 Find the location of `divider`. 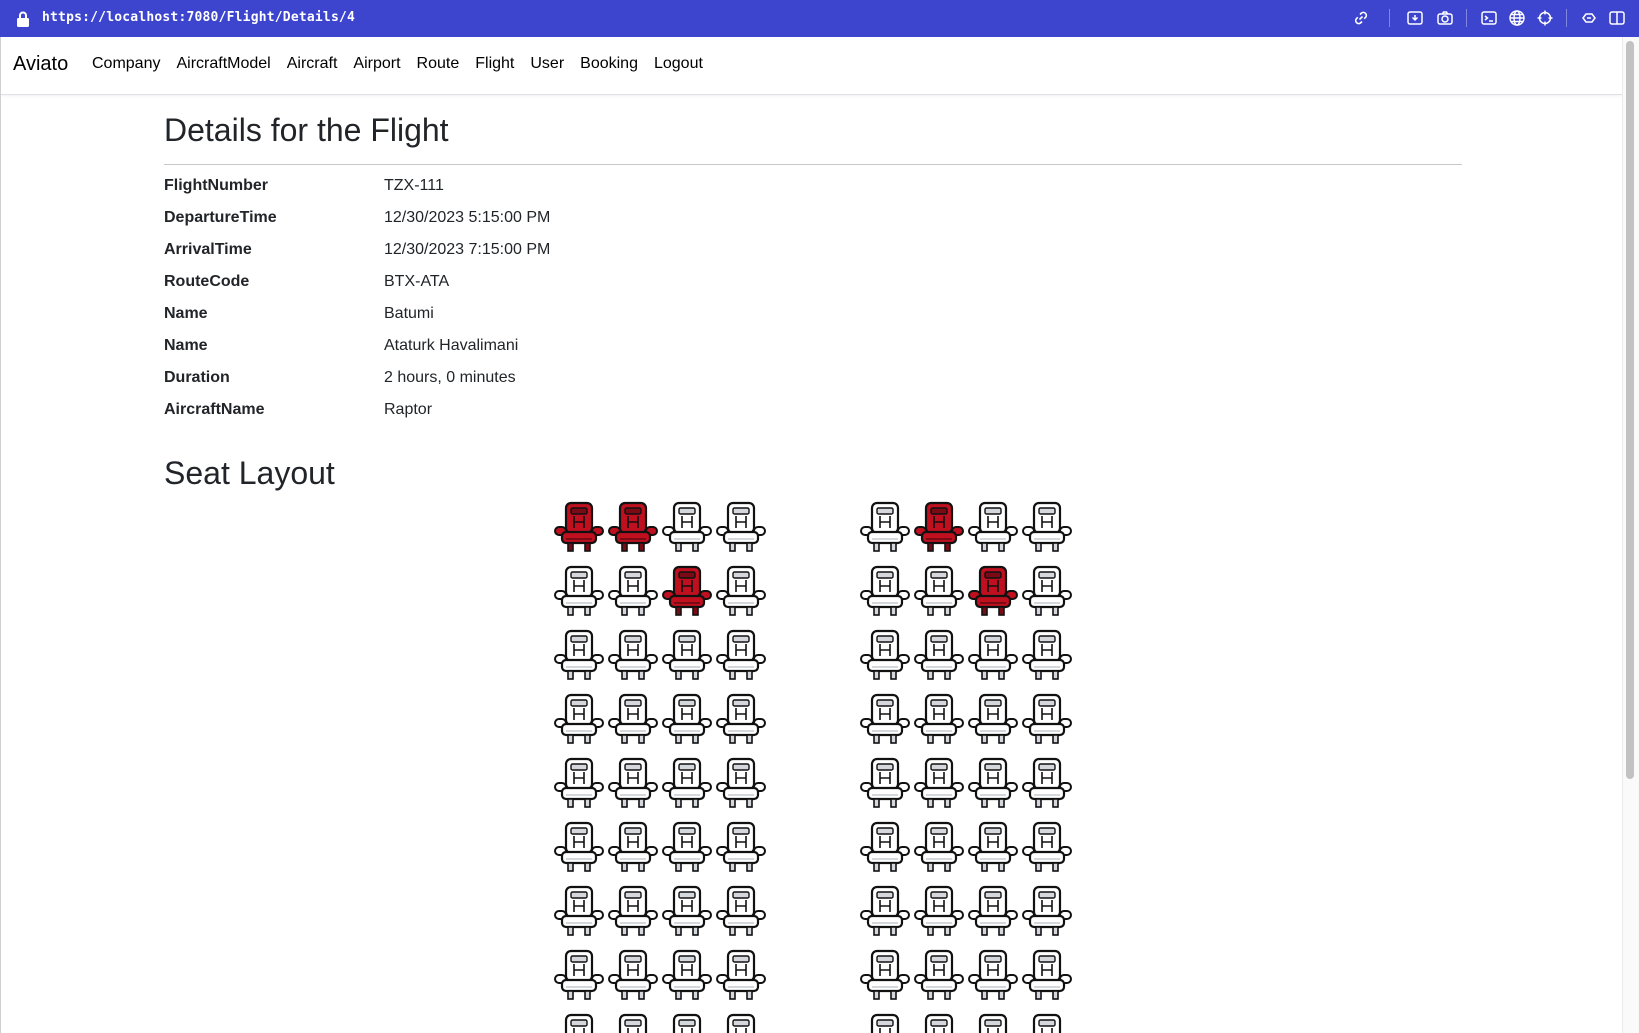

divider is located at coordinates (813, 164).